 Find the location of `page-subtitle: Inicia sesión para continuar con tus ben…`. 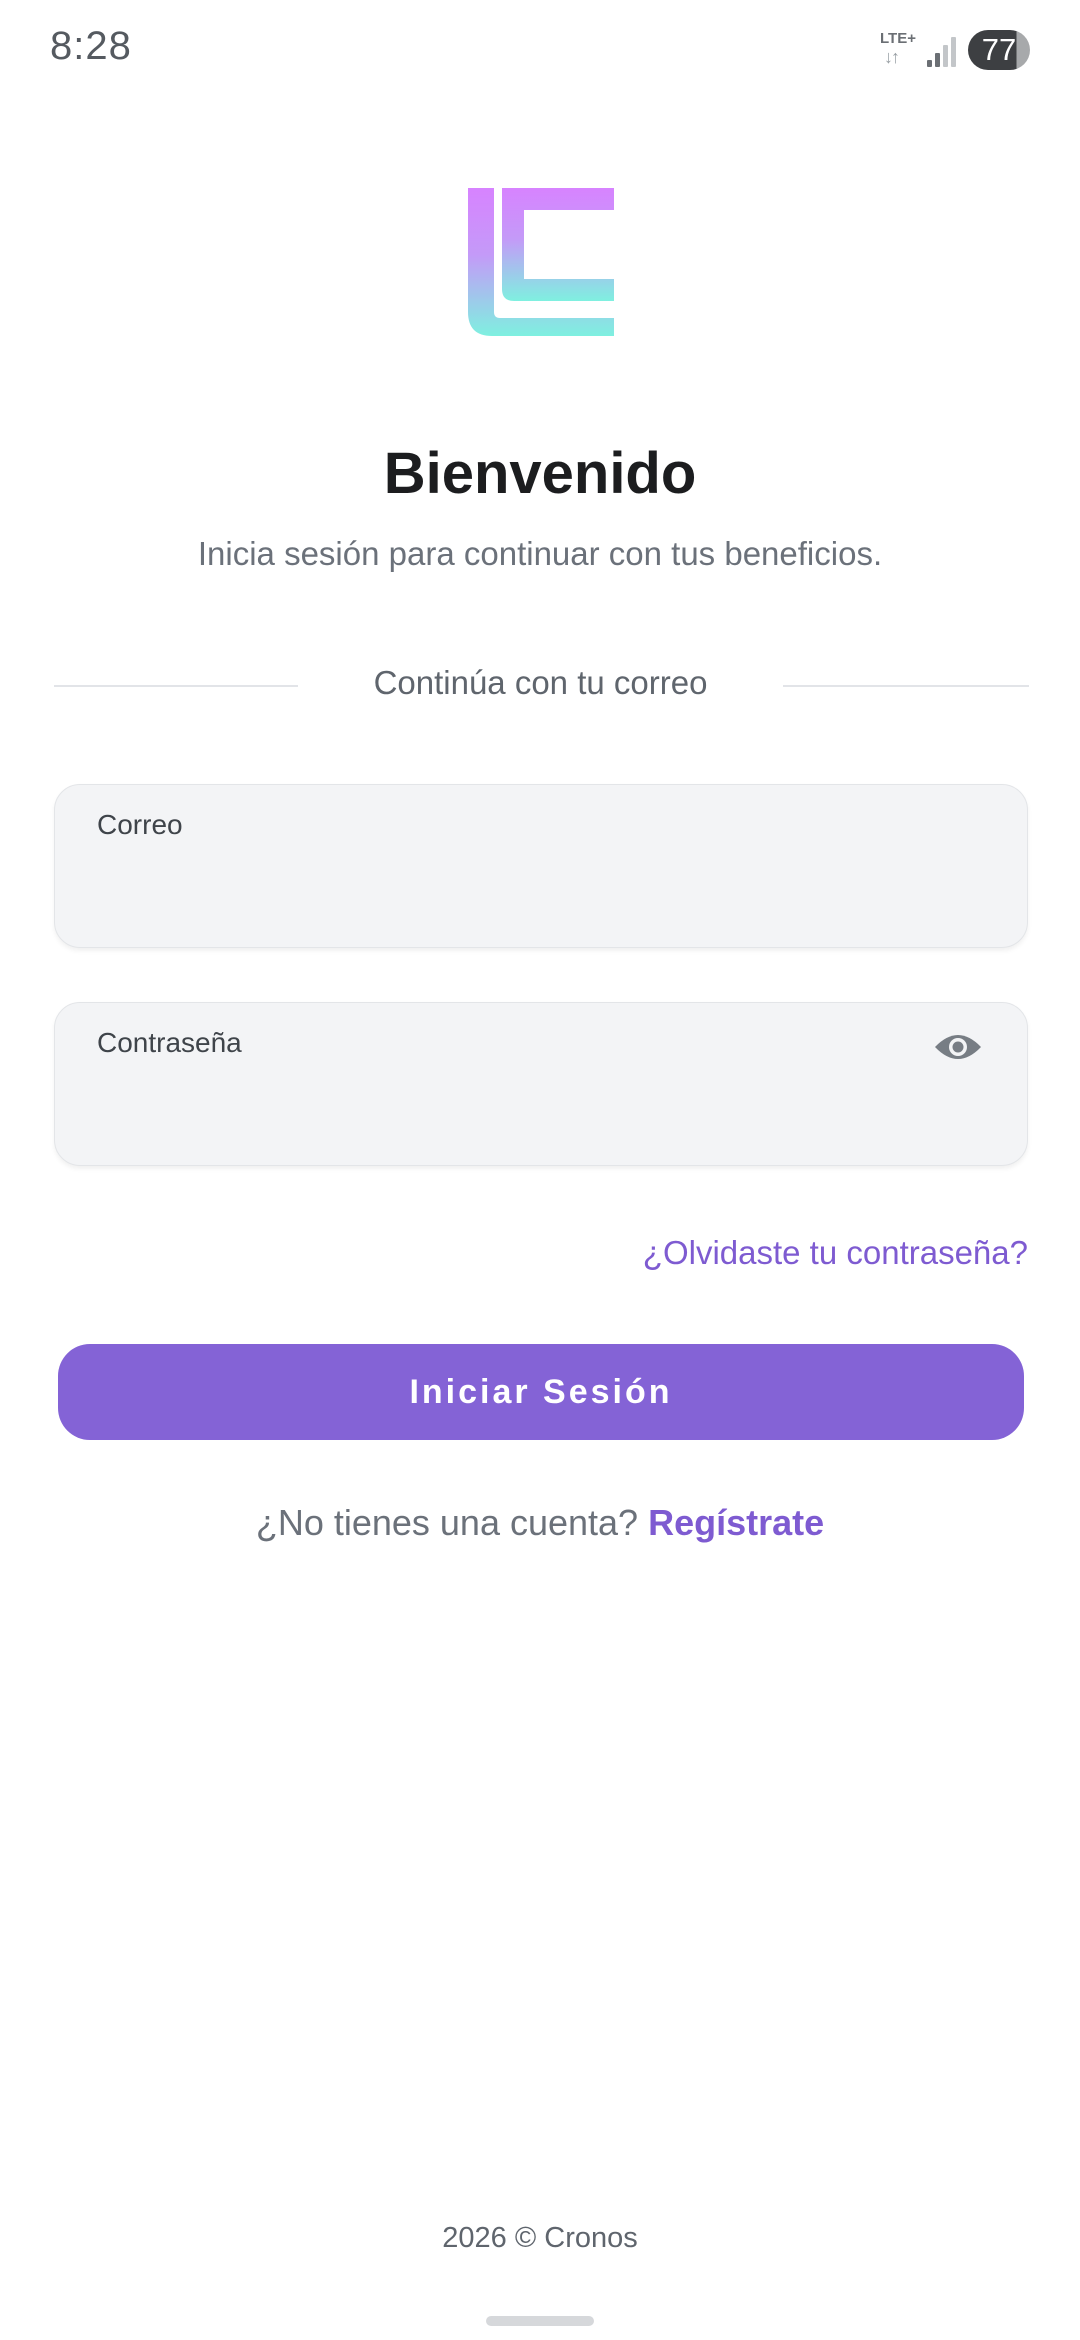

page-subtitle: Inicia sesión para continuar con tus ben… is located at coordinates (540, 553).